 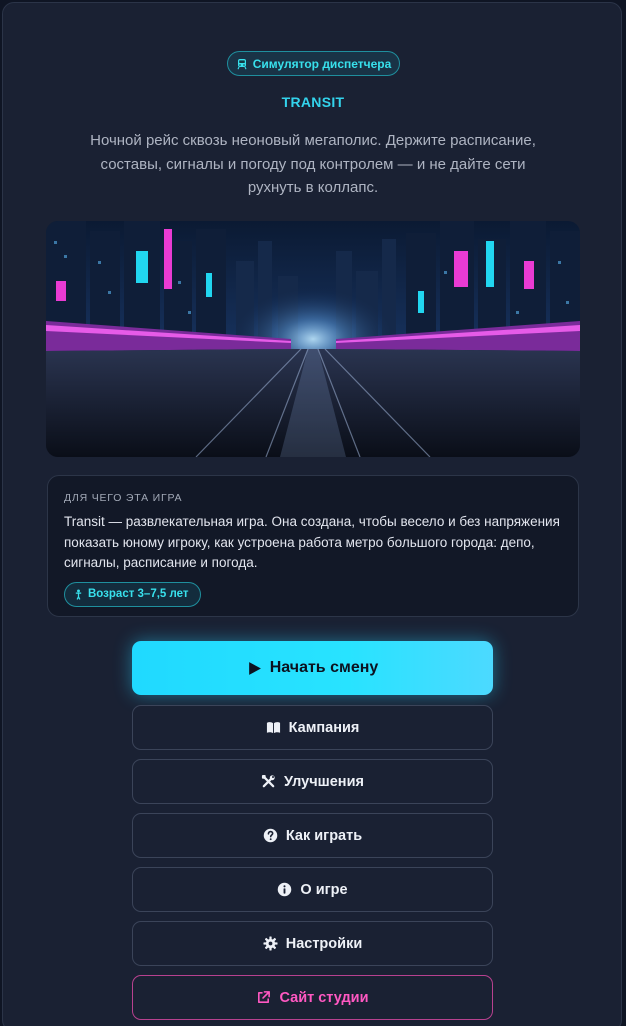 I want to click on play-icon, so click(x=254, y=668).